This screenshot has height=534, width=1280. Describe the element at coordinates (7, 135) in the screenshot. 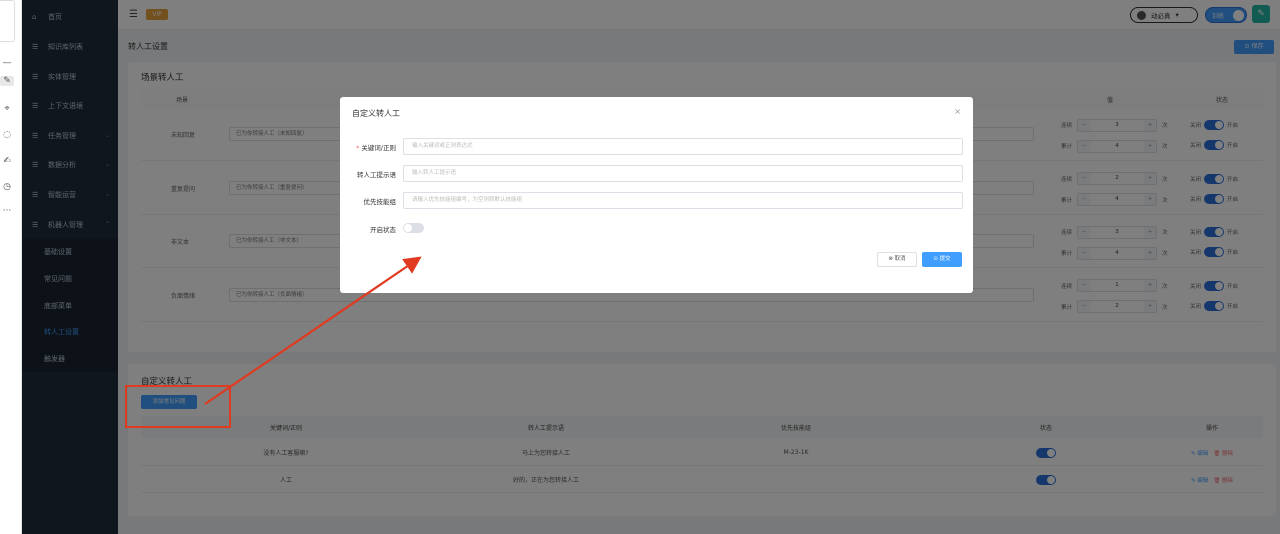

I see `eraser-icon: ◌` at that location.